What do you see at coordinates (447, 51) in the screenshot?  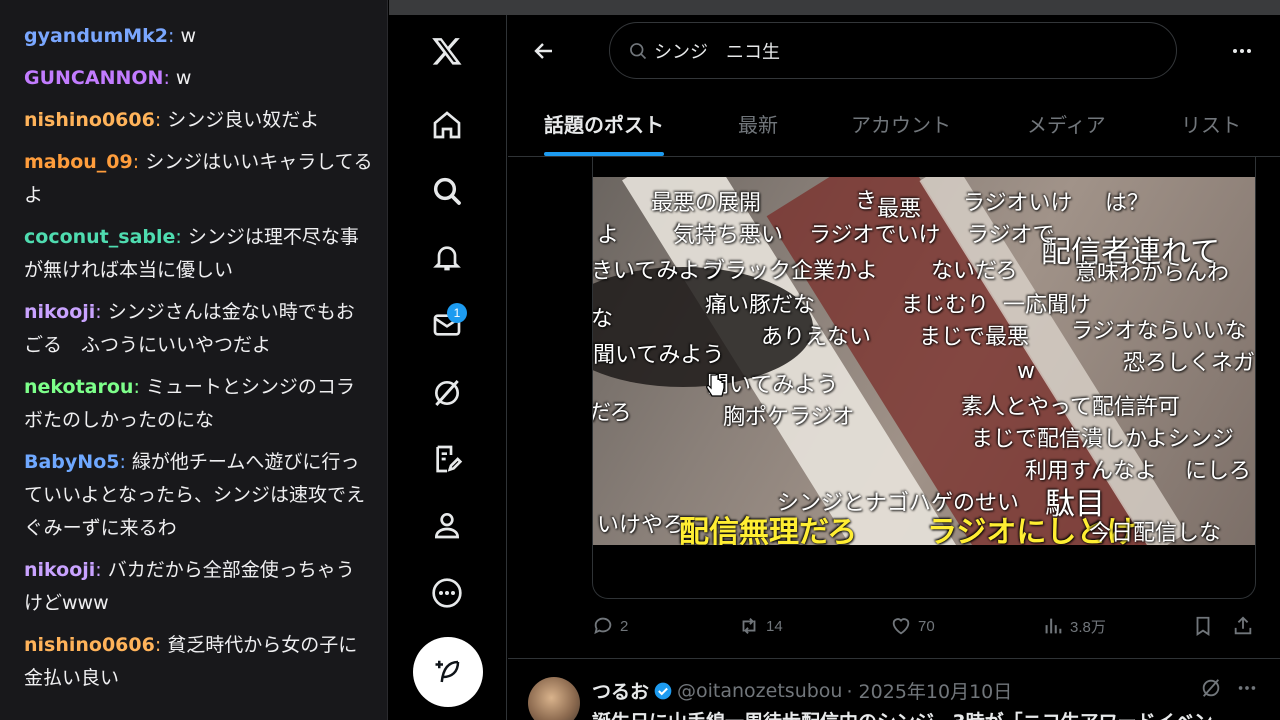 I see `x-logo-icon` at bounding box center [447, 51].